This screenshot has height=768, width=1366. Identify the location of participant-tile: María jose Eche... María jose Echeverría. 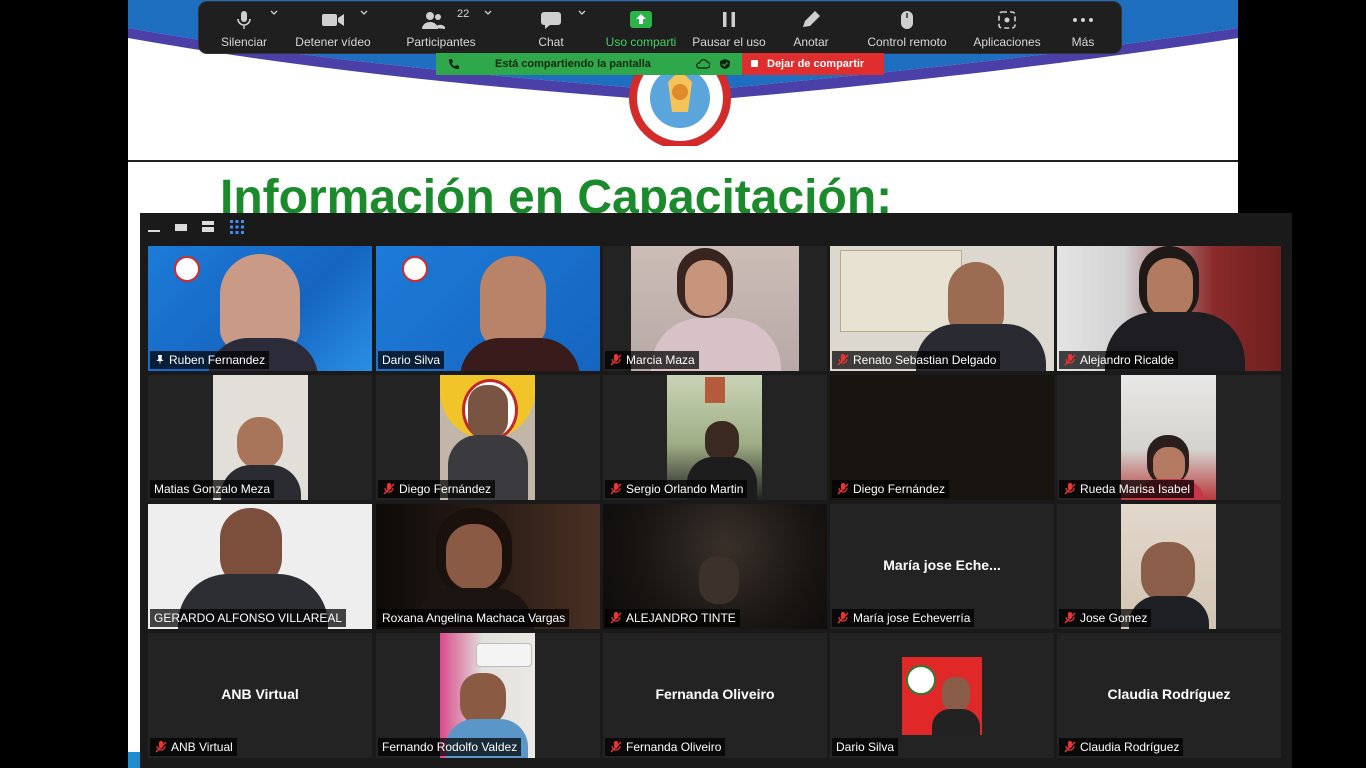
(942, 566).